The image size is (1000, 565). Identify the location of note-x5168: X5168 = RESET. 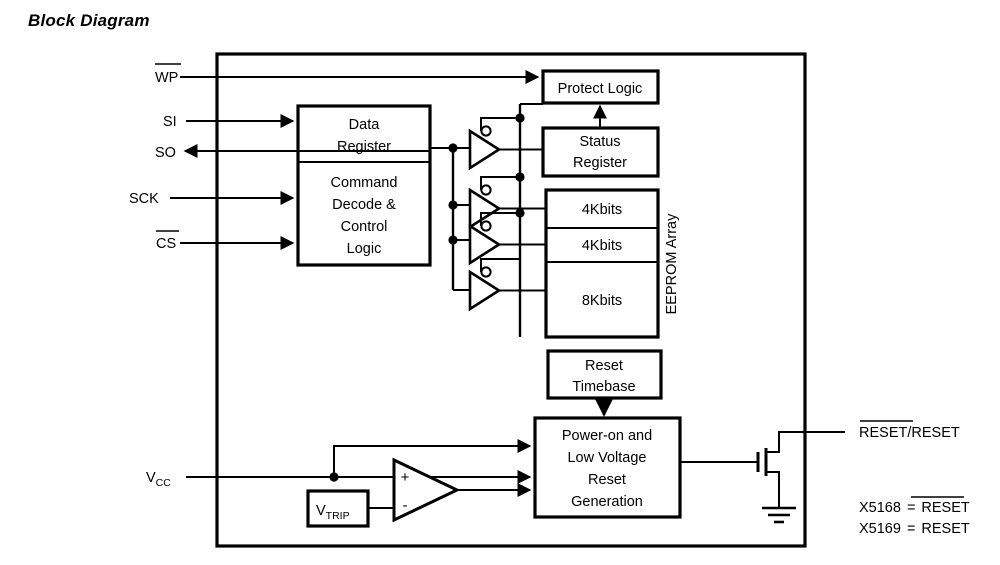
(914, 508).